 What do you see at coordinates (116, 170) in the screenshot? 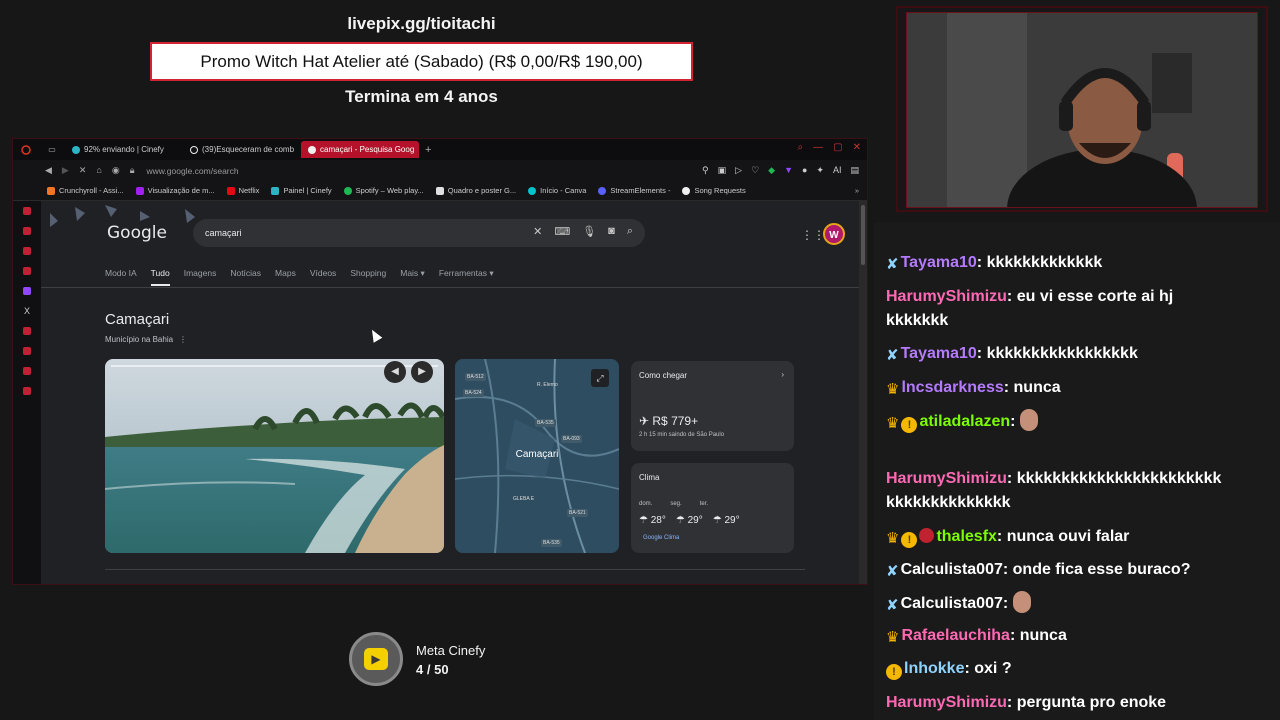
I see `site-info-icon: ◉` at bounding box center [116, 170].